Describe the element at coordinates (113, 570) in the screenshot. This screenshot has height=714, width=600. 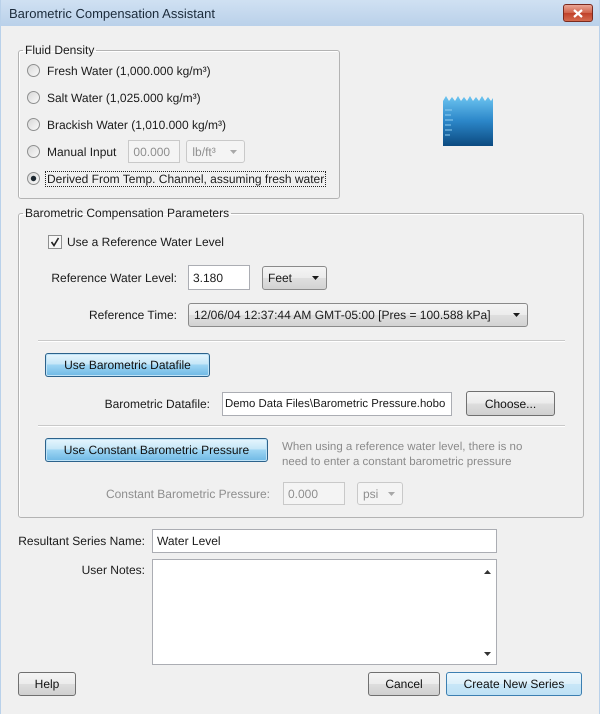
I see `field-label: User Notes:` at that location.